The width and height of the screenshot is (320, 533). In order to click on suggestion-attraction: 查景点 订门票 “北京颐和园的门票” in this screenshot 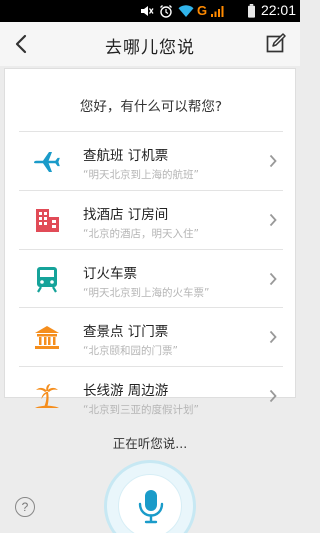, I will do `click(151, 336)`.